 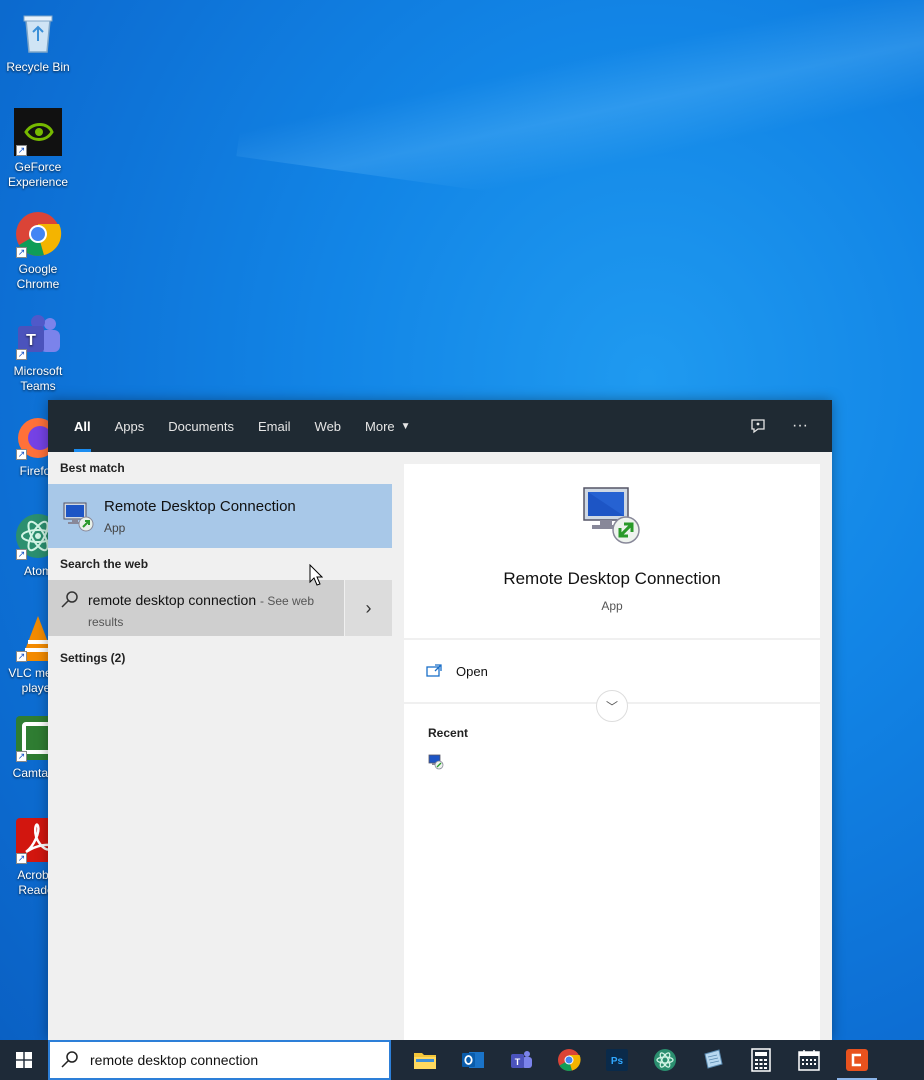 I want to click on mouse-cursor-icon, so click(x=316, y=575).